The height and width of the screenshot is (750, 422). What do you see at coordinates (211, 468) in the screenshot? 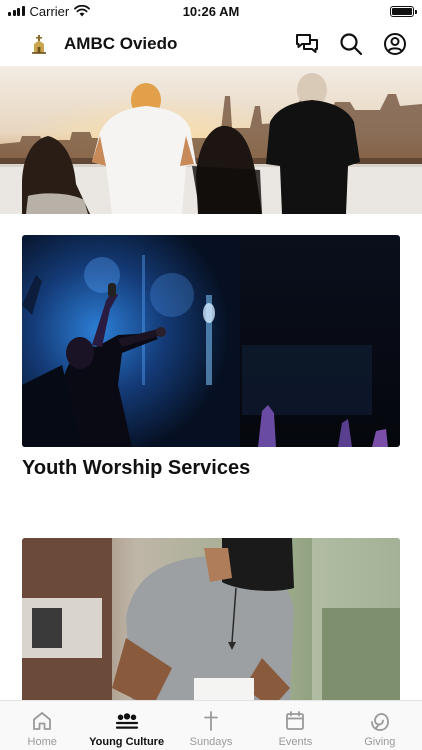
I see `card-title: Youth Worship Services` at bounding box center [211, 468].